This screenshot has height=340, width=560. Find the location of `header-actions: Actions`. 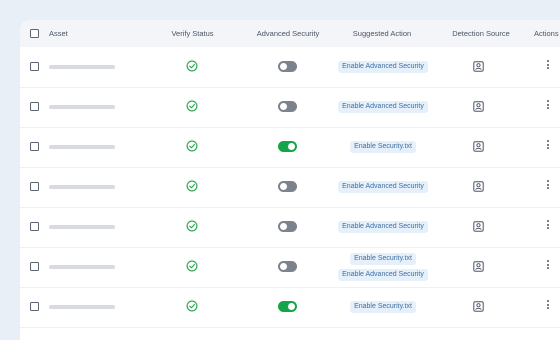

header-actions: Actions is located at coordinates (546, 33).